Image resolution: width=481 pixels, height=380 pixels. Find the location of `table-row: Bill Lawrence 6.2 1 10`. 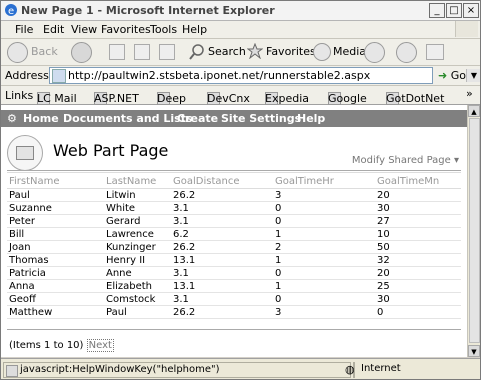

table-row: Bill Lawrence 6.2 1 10 is located at coordinates (234, 234).